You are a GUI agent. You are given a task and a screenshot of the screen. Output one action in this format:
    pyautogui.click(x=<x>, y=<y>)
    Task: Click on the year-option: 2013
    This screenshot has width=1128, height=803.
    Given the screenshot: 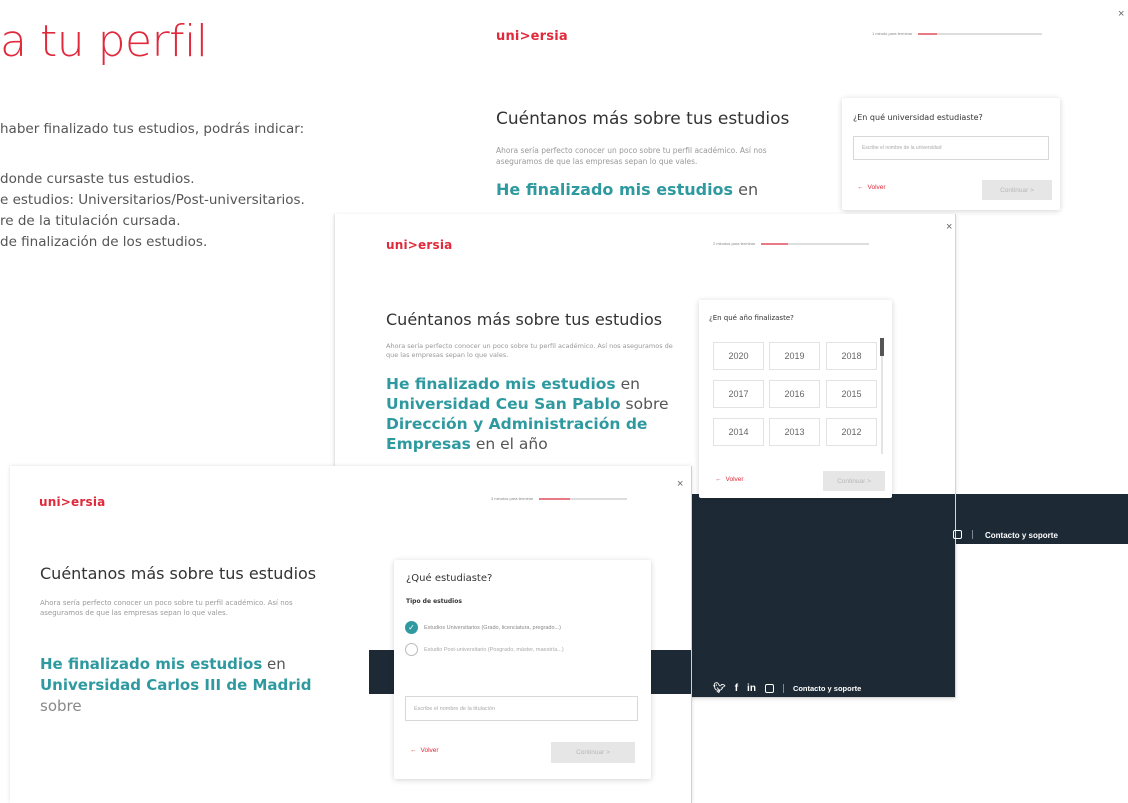 What is the action you would take?
    pyautogui.click(x=794, y=432)
    